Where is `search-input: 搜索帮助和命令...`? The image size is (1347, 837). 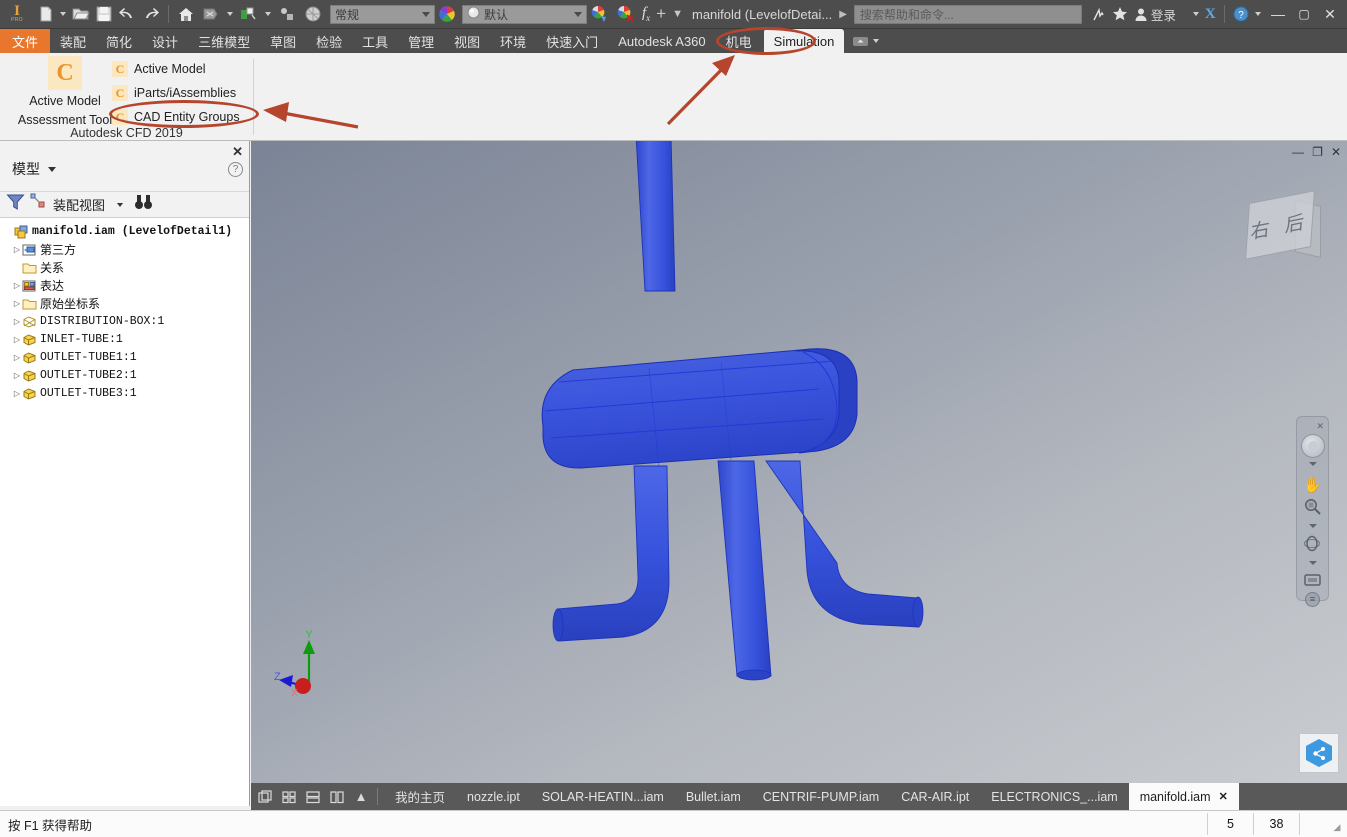
search-input: 搜索帮助和命令... is located at coordinates (967, 14).